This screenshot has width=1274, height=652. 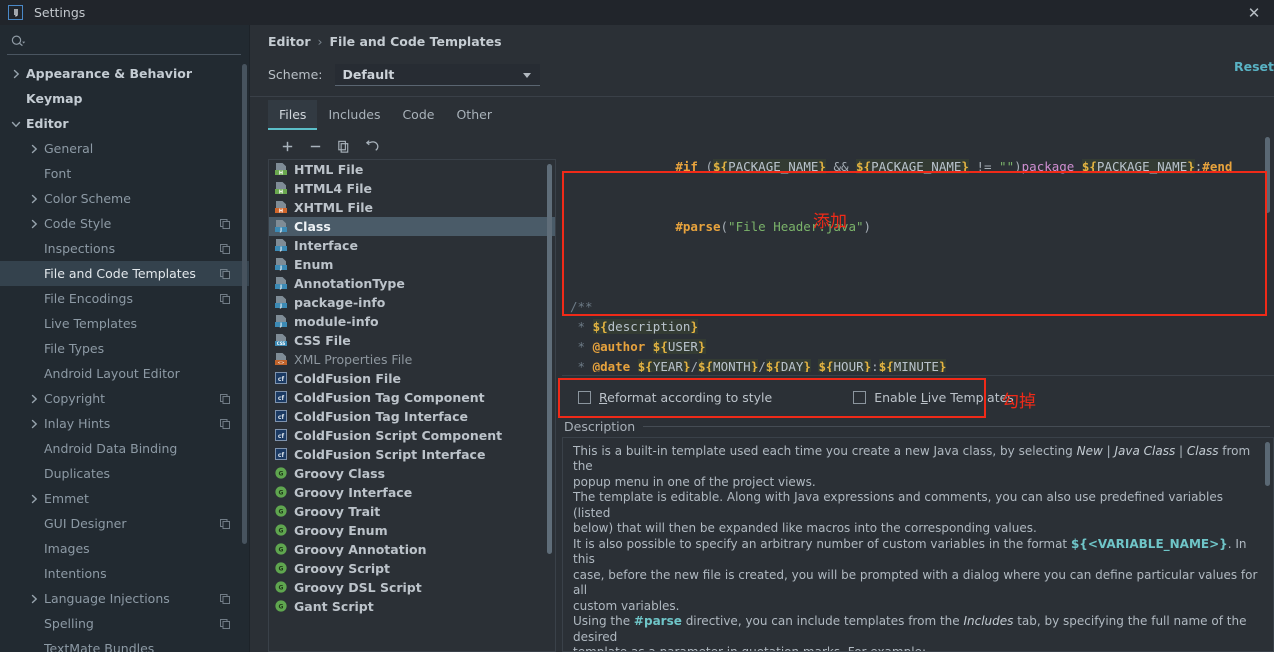 What do you see at coordinates (412, 549) in the screenshot?
I see `file-template-row: G Groovy Annotation` at bounding box center [412, 549].